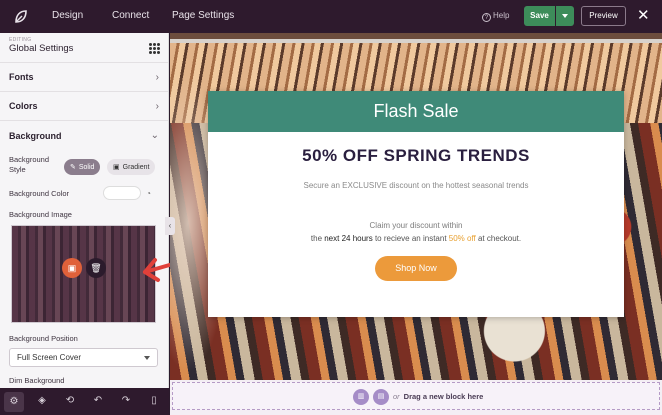  What do you see at coordinates (98, 401) in the screenshot?
I see `undo-icon: ↶` at bounding box center [98, 401].